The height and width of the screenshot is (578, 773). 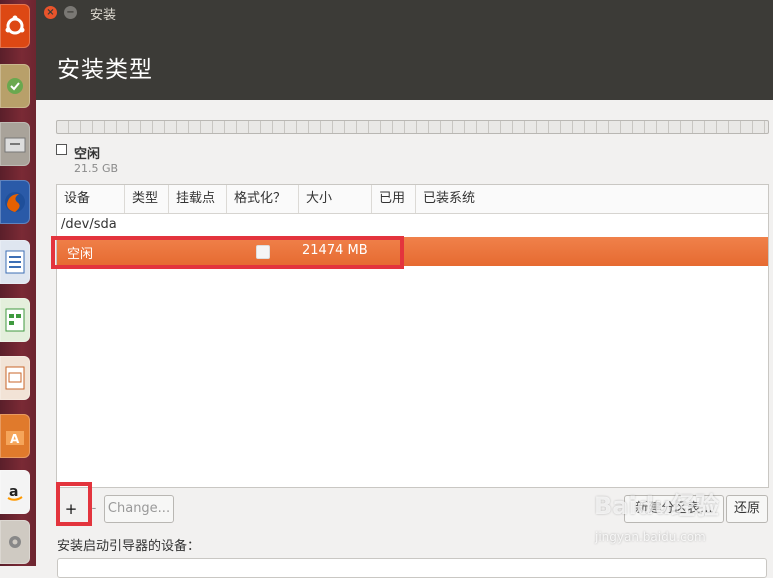 I want to click on amazon-icon: a, so click(x=15, y=492).